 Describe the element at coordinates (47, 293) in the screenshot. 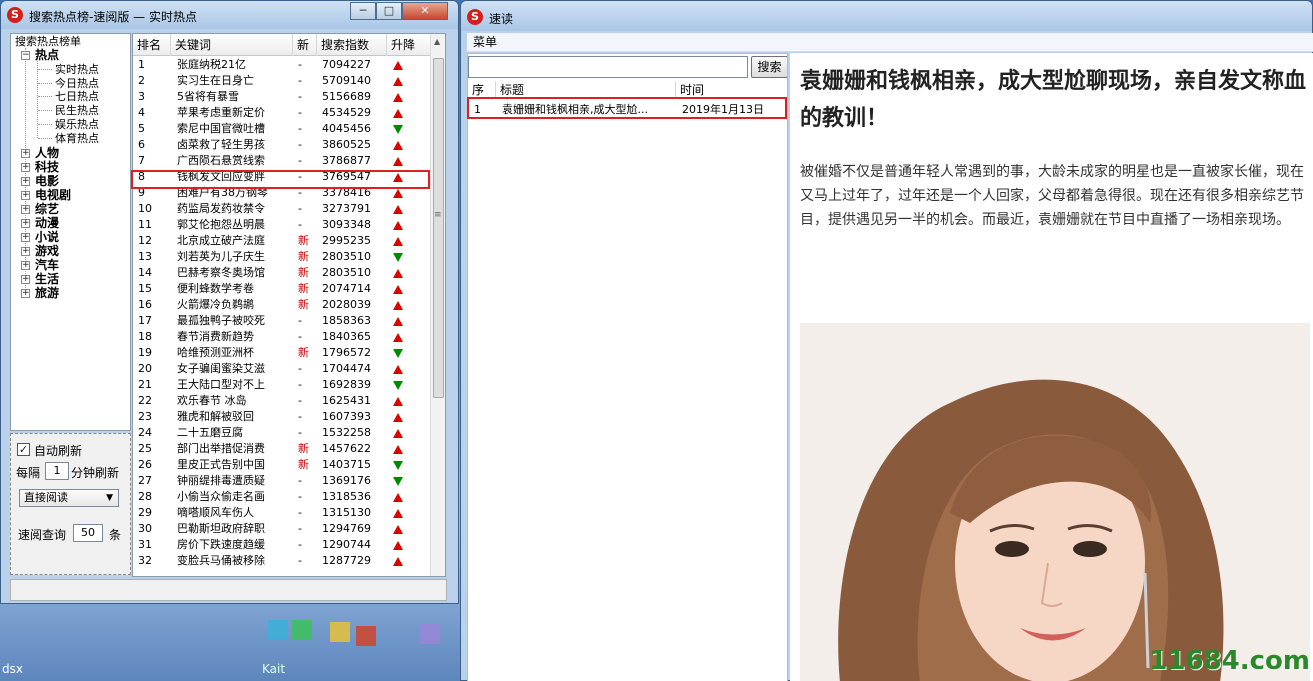

I see `tree-item-travel: 旅游` at that location.